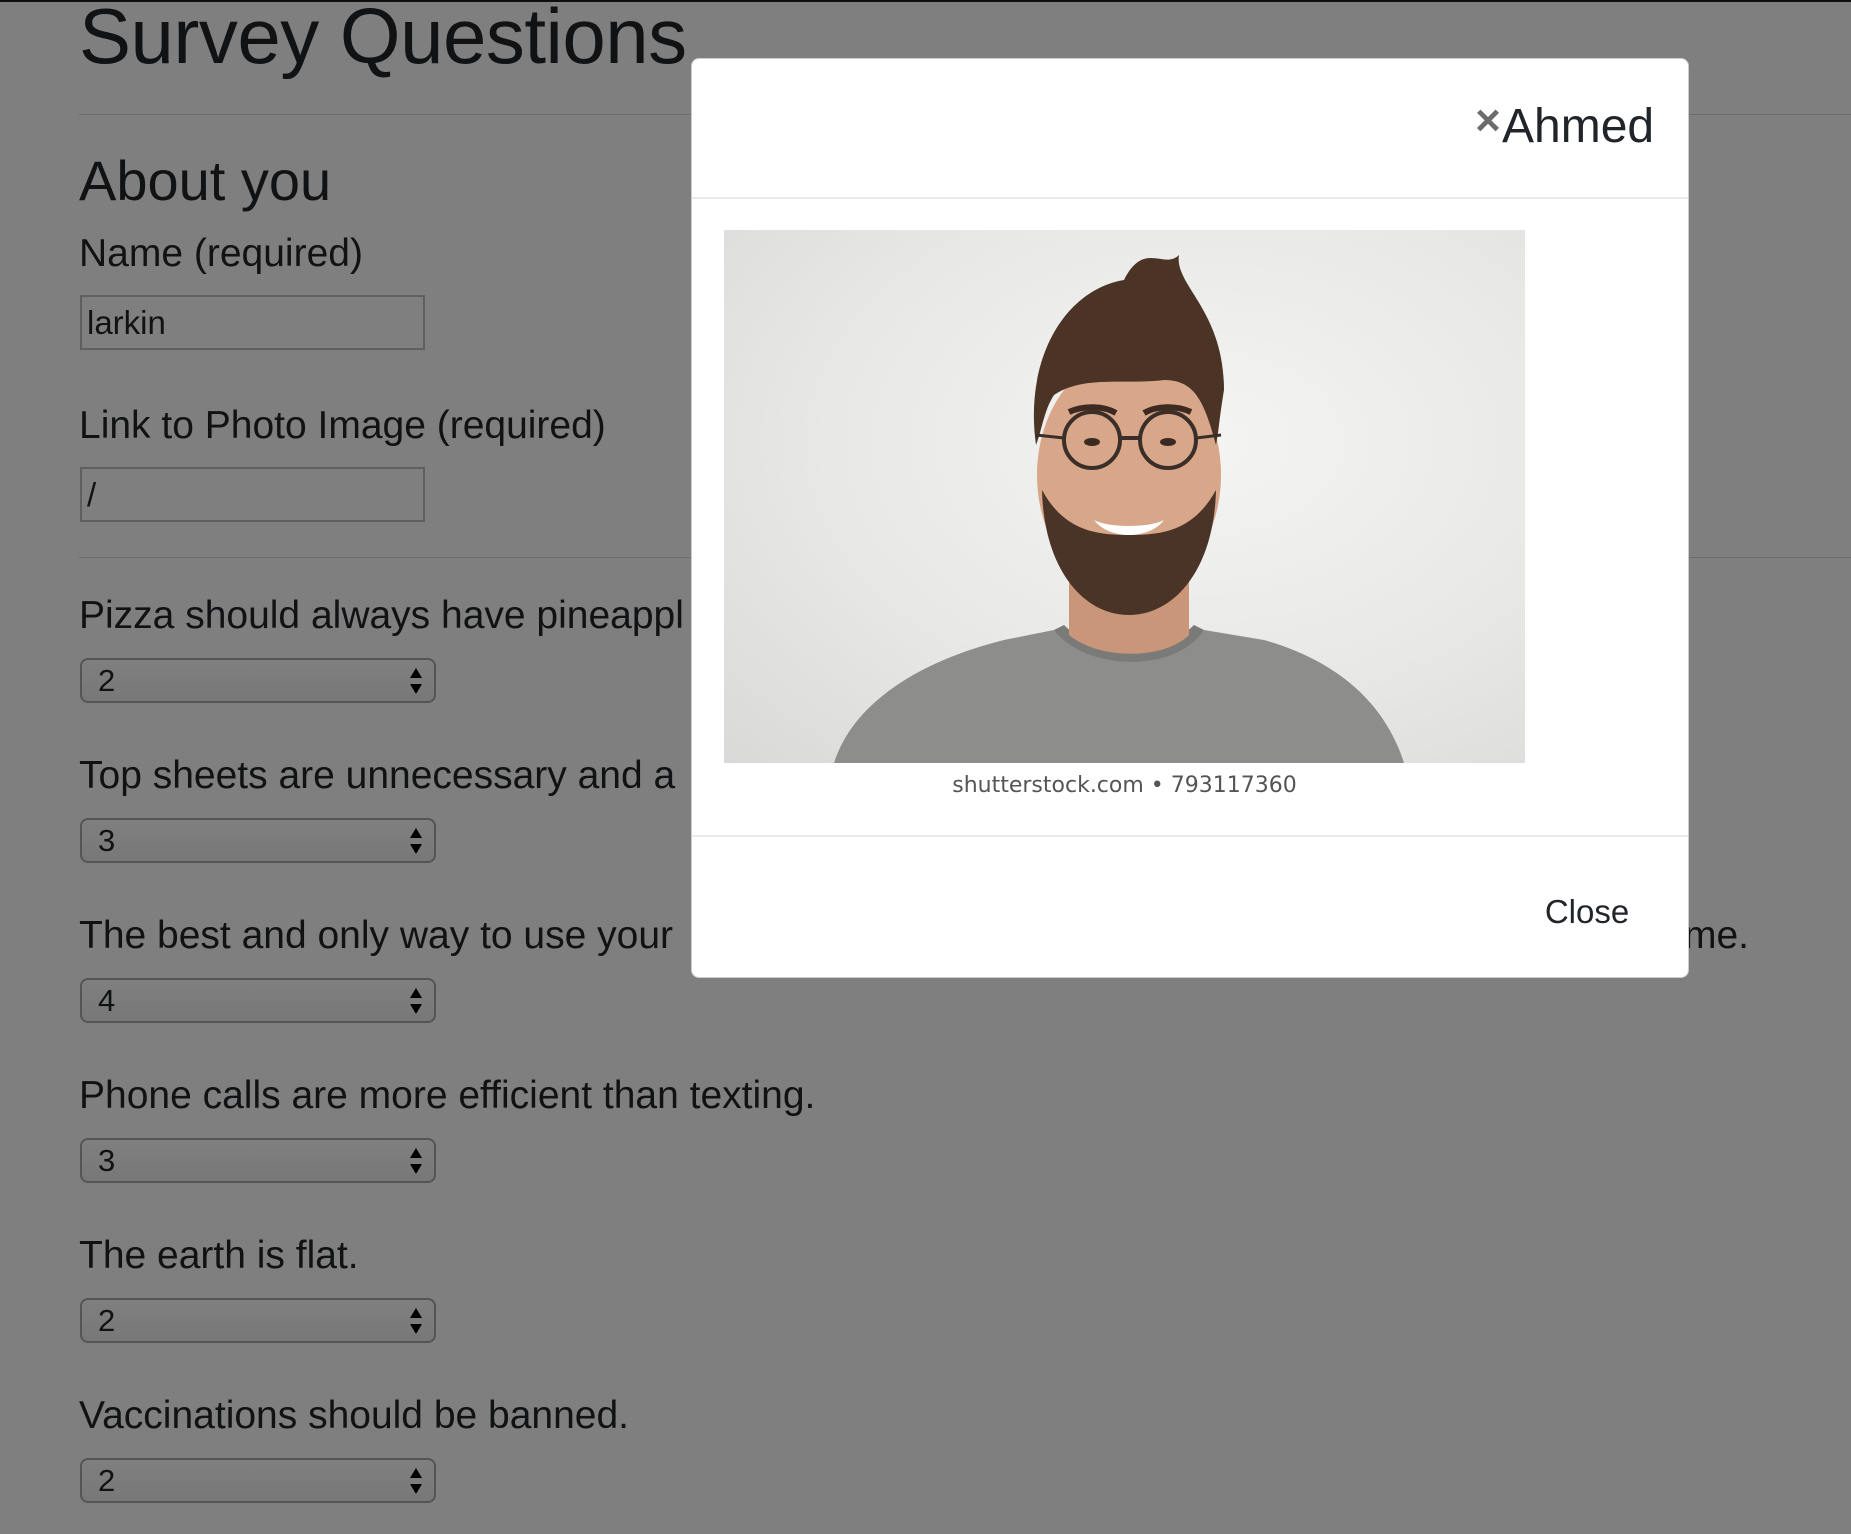 Image resolution: width=1851 pixels, height=1534 pixels. I want to click on close-button: Close, so click(1587, 912).